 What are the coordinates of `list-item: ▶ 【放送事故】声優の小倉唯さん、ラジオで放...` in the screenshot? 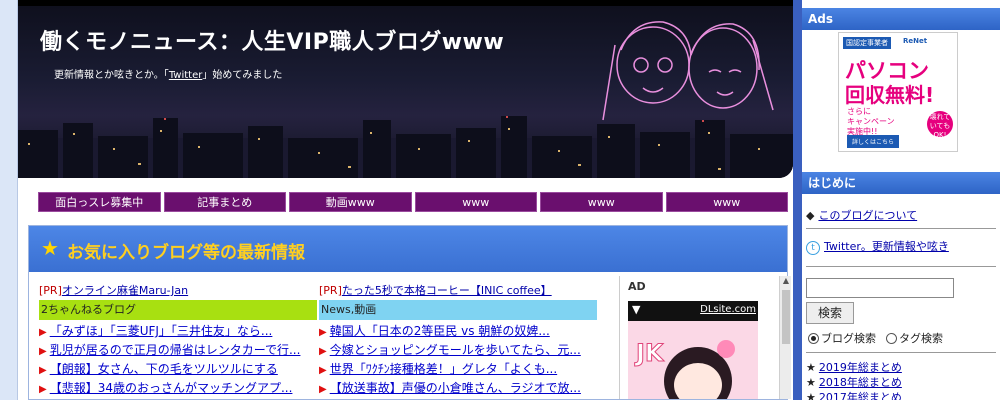 It's located at (458, 388).